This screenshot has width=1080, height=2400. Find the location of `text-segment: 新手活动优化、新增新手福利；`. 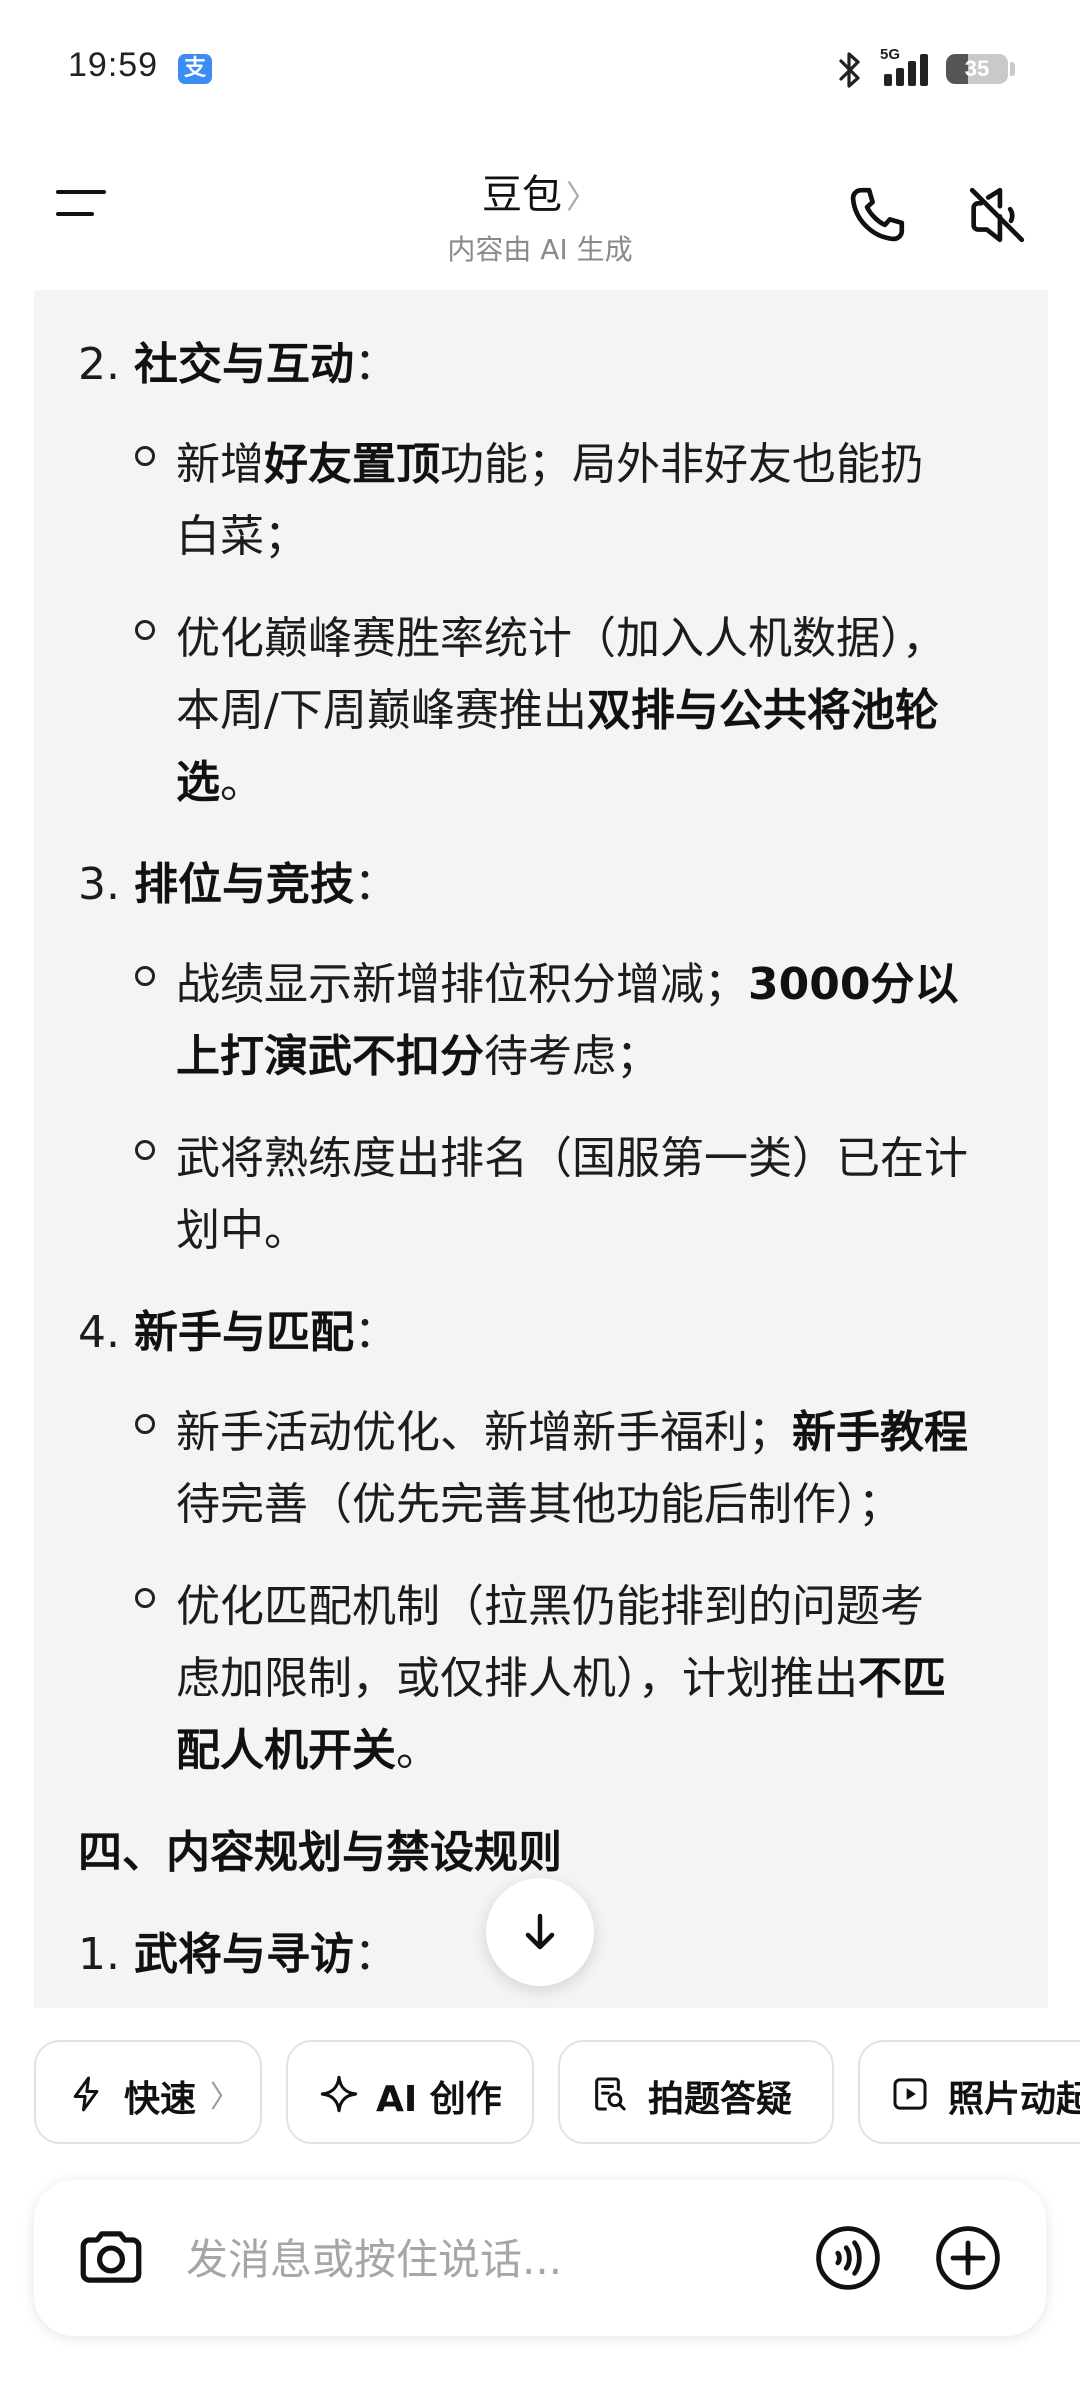

text-segment: 新手活动优化、新增新手福利； is located at coordinates (484, 1432).